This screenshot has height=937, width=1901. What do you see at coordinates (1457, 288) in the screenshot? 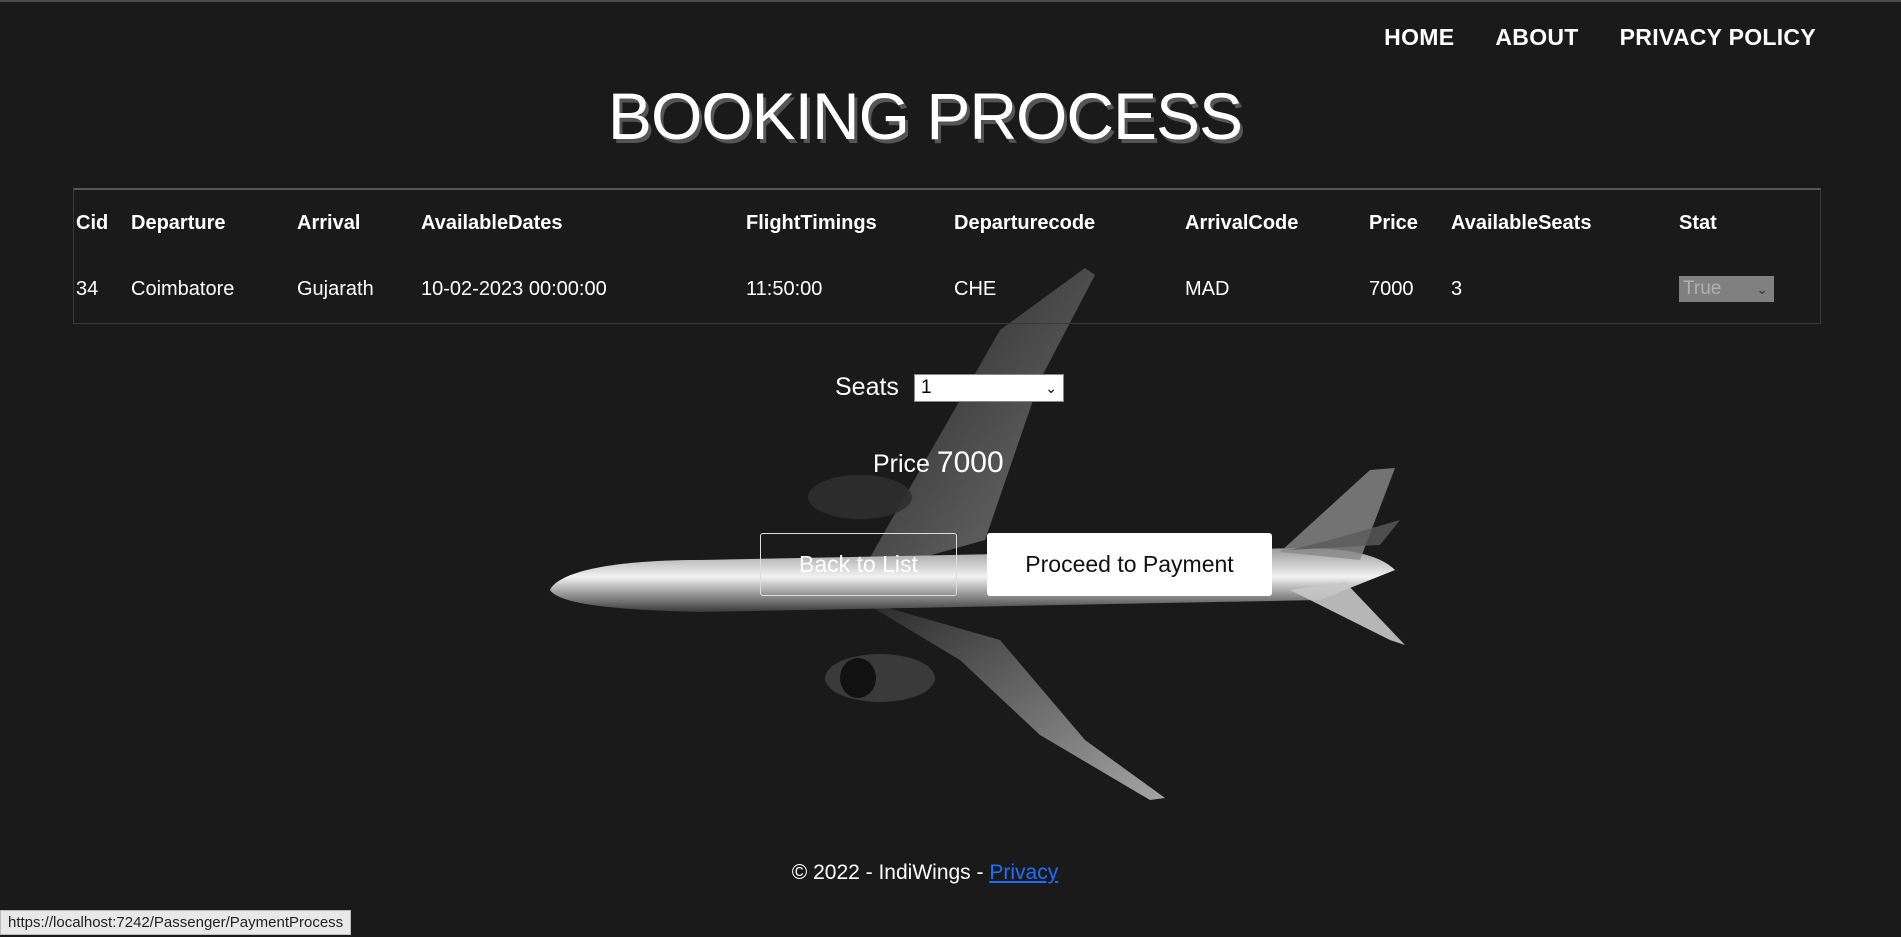
I see `cell-available-seats: 3` at bounding box center [1457, 288].